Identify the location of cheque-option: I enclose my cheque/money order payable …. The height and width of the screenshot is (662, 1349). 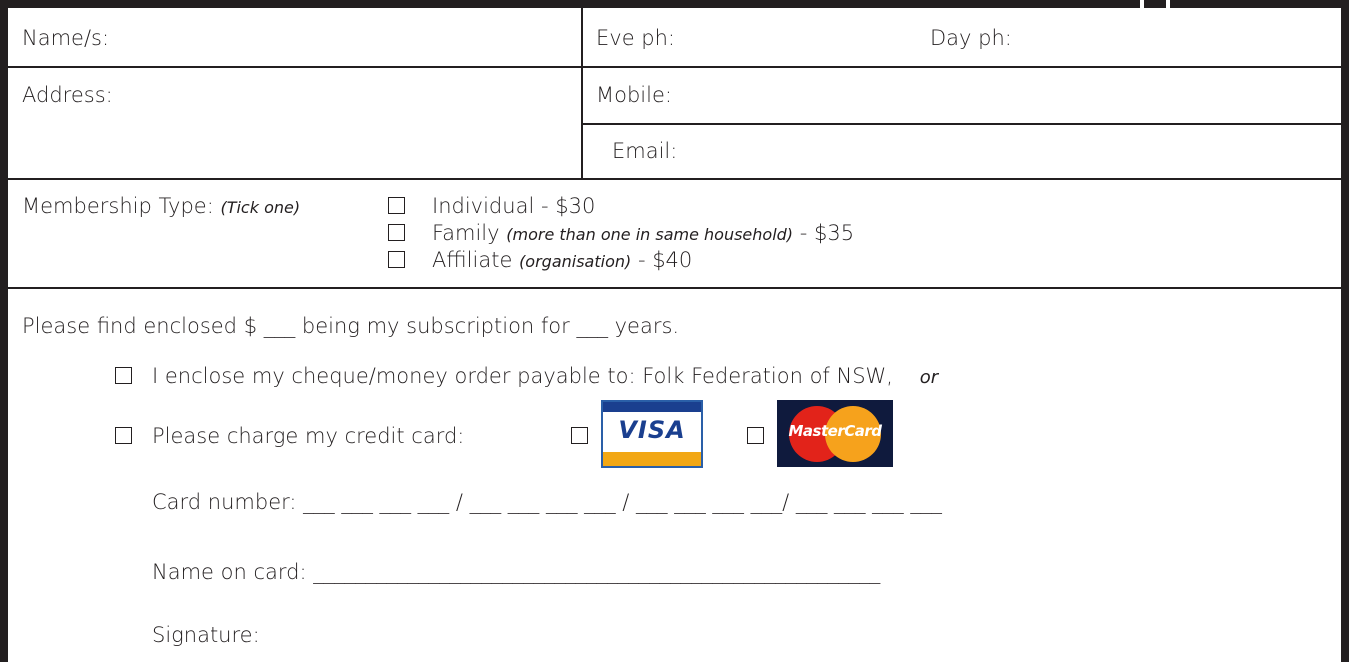
(545, 377).